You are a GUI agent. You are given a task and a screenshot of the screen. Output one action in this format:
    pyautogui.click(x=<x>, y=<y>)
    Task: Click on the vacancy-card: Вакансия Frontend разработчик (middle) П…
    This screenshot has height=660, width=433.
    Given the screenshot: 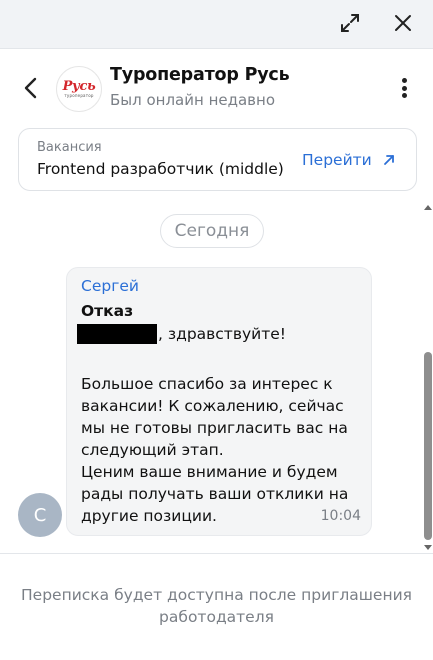 What is the action you would take?
    pyautogui.click(x=217, y=159)
    